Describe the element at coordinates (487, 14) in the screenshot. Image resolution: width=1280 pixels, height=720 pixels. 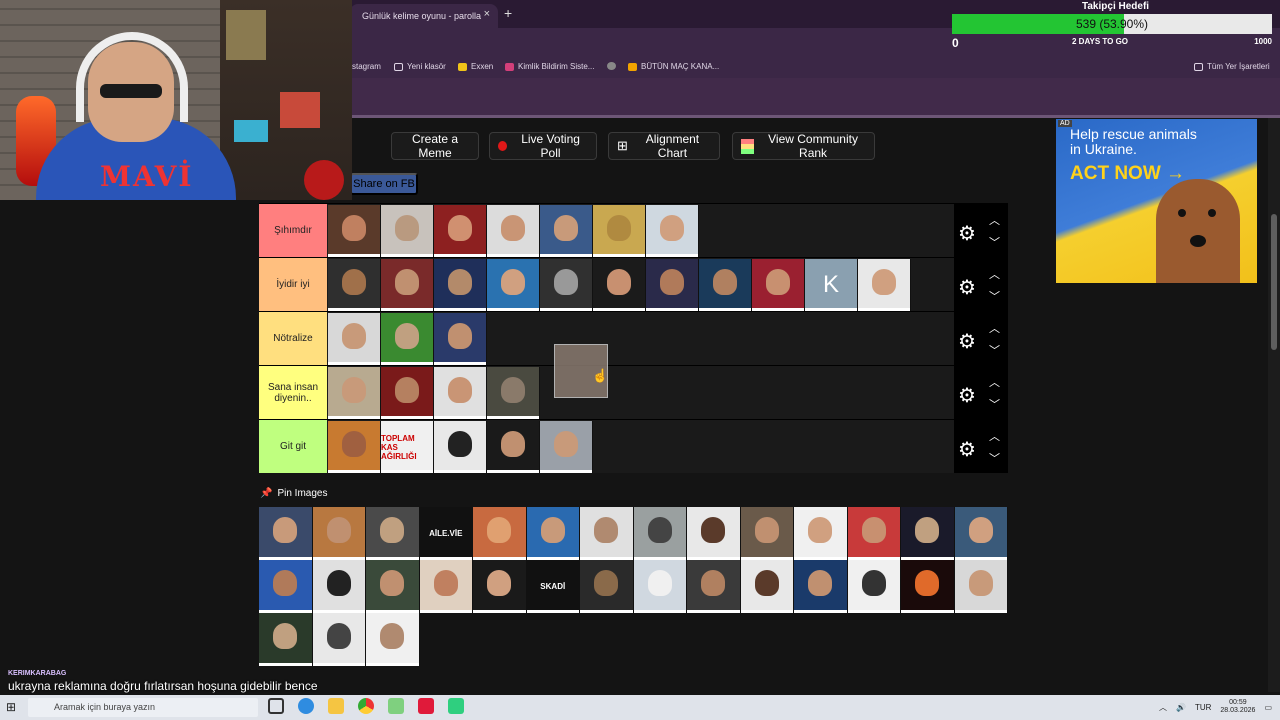
I see `tab-close-icon: ×` at that location.